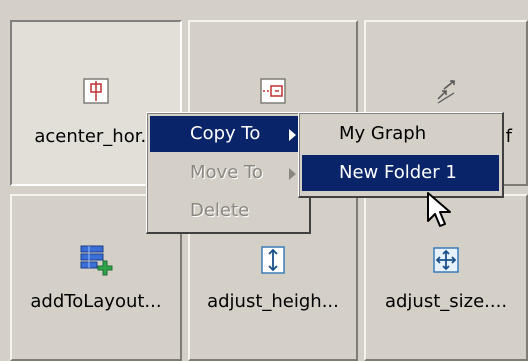 The image size is (528, 361). What do you see at coordinates (220, 210) in the screenshot?
I see `menu-item-label: Delete` at bounding box center [220, 210].